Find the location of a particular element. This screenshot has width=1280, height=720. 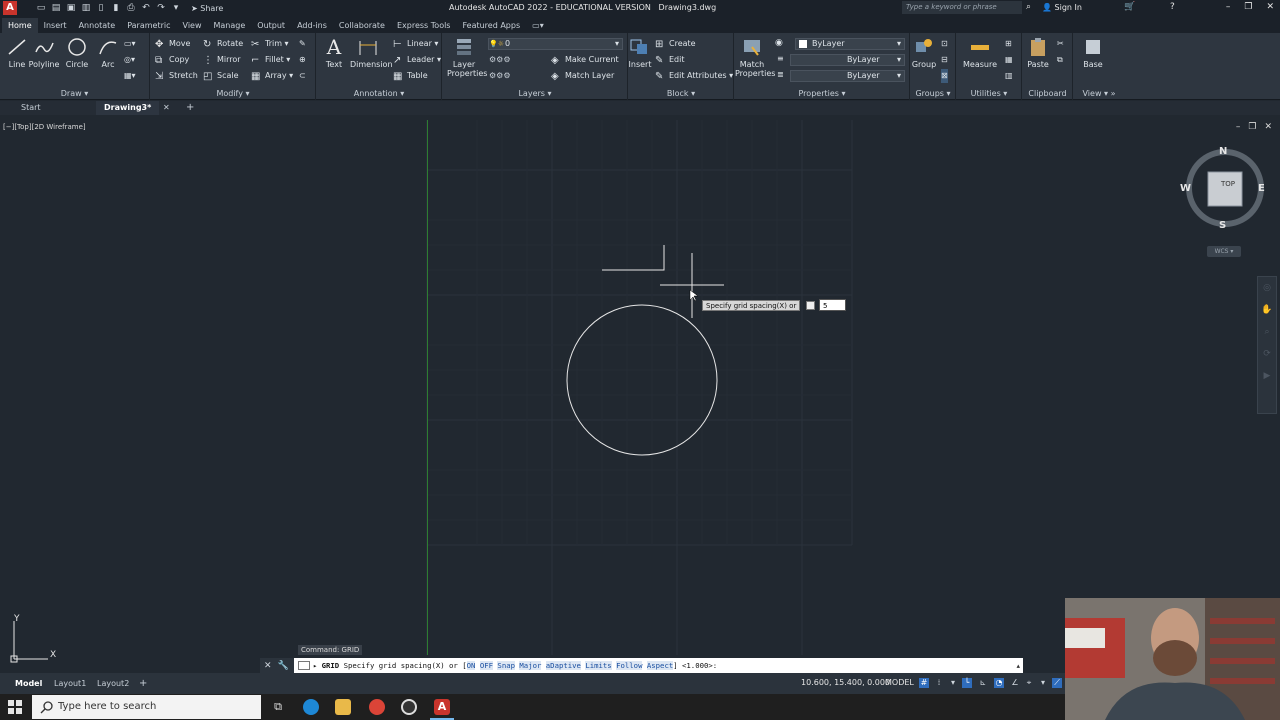

group-button: Group is located at coordinates (924, 53).